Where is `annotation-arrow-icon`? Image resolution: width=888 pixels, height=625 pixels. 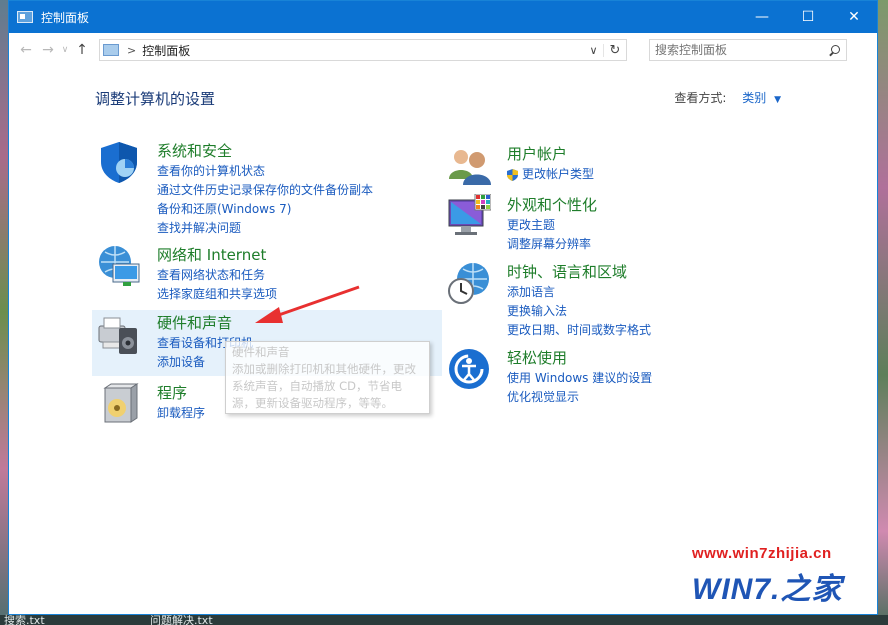 annotation-arrow-icon is located at coordinates (307, 304).